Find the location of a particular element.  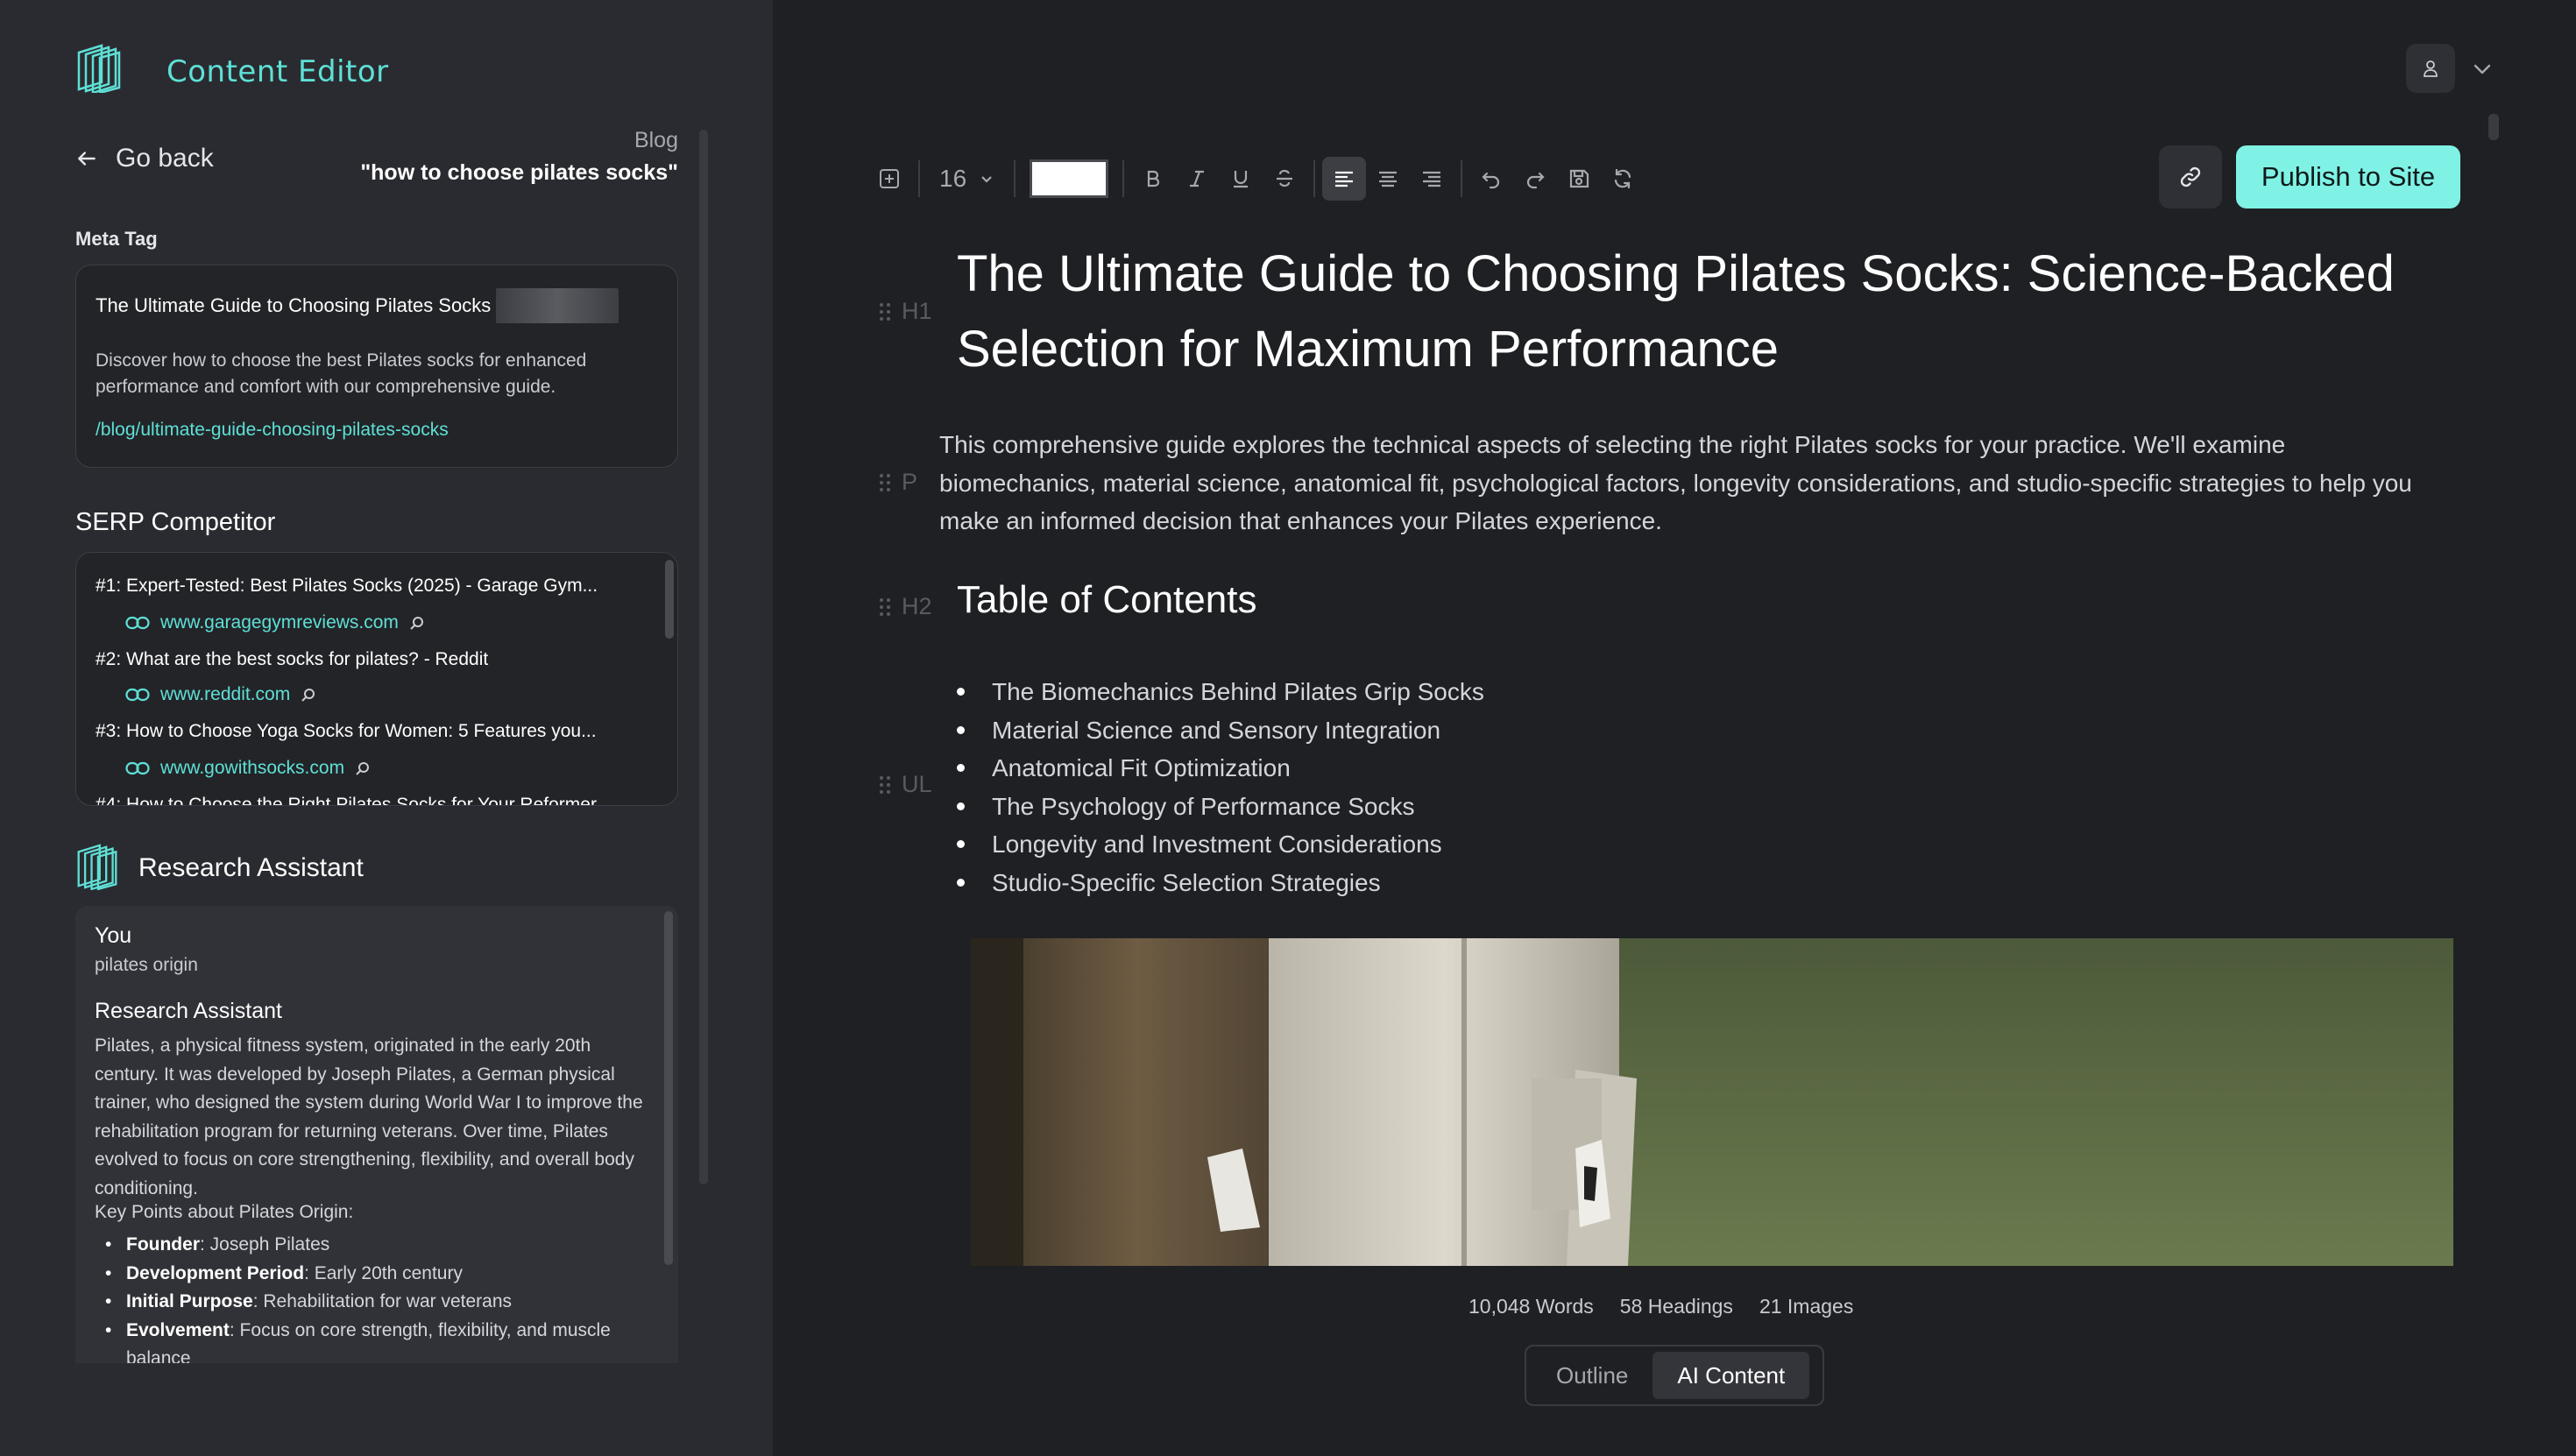

publish-button: Publish to Site is located at coordinates (2348, 177).